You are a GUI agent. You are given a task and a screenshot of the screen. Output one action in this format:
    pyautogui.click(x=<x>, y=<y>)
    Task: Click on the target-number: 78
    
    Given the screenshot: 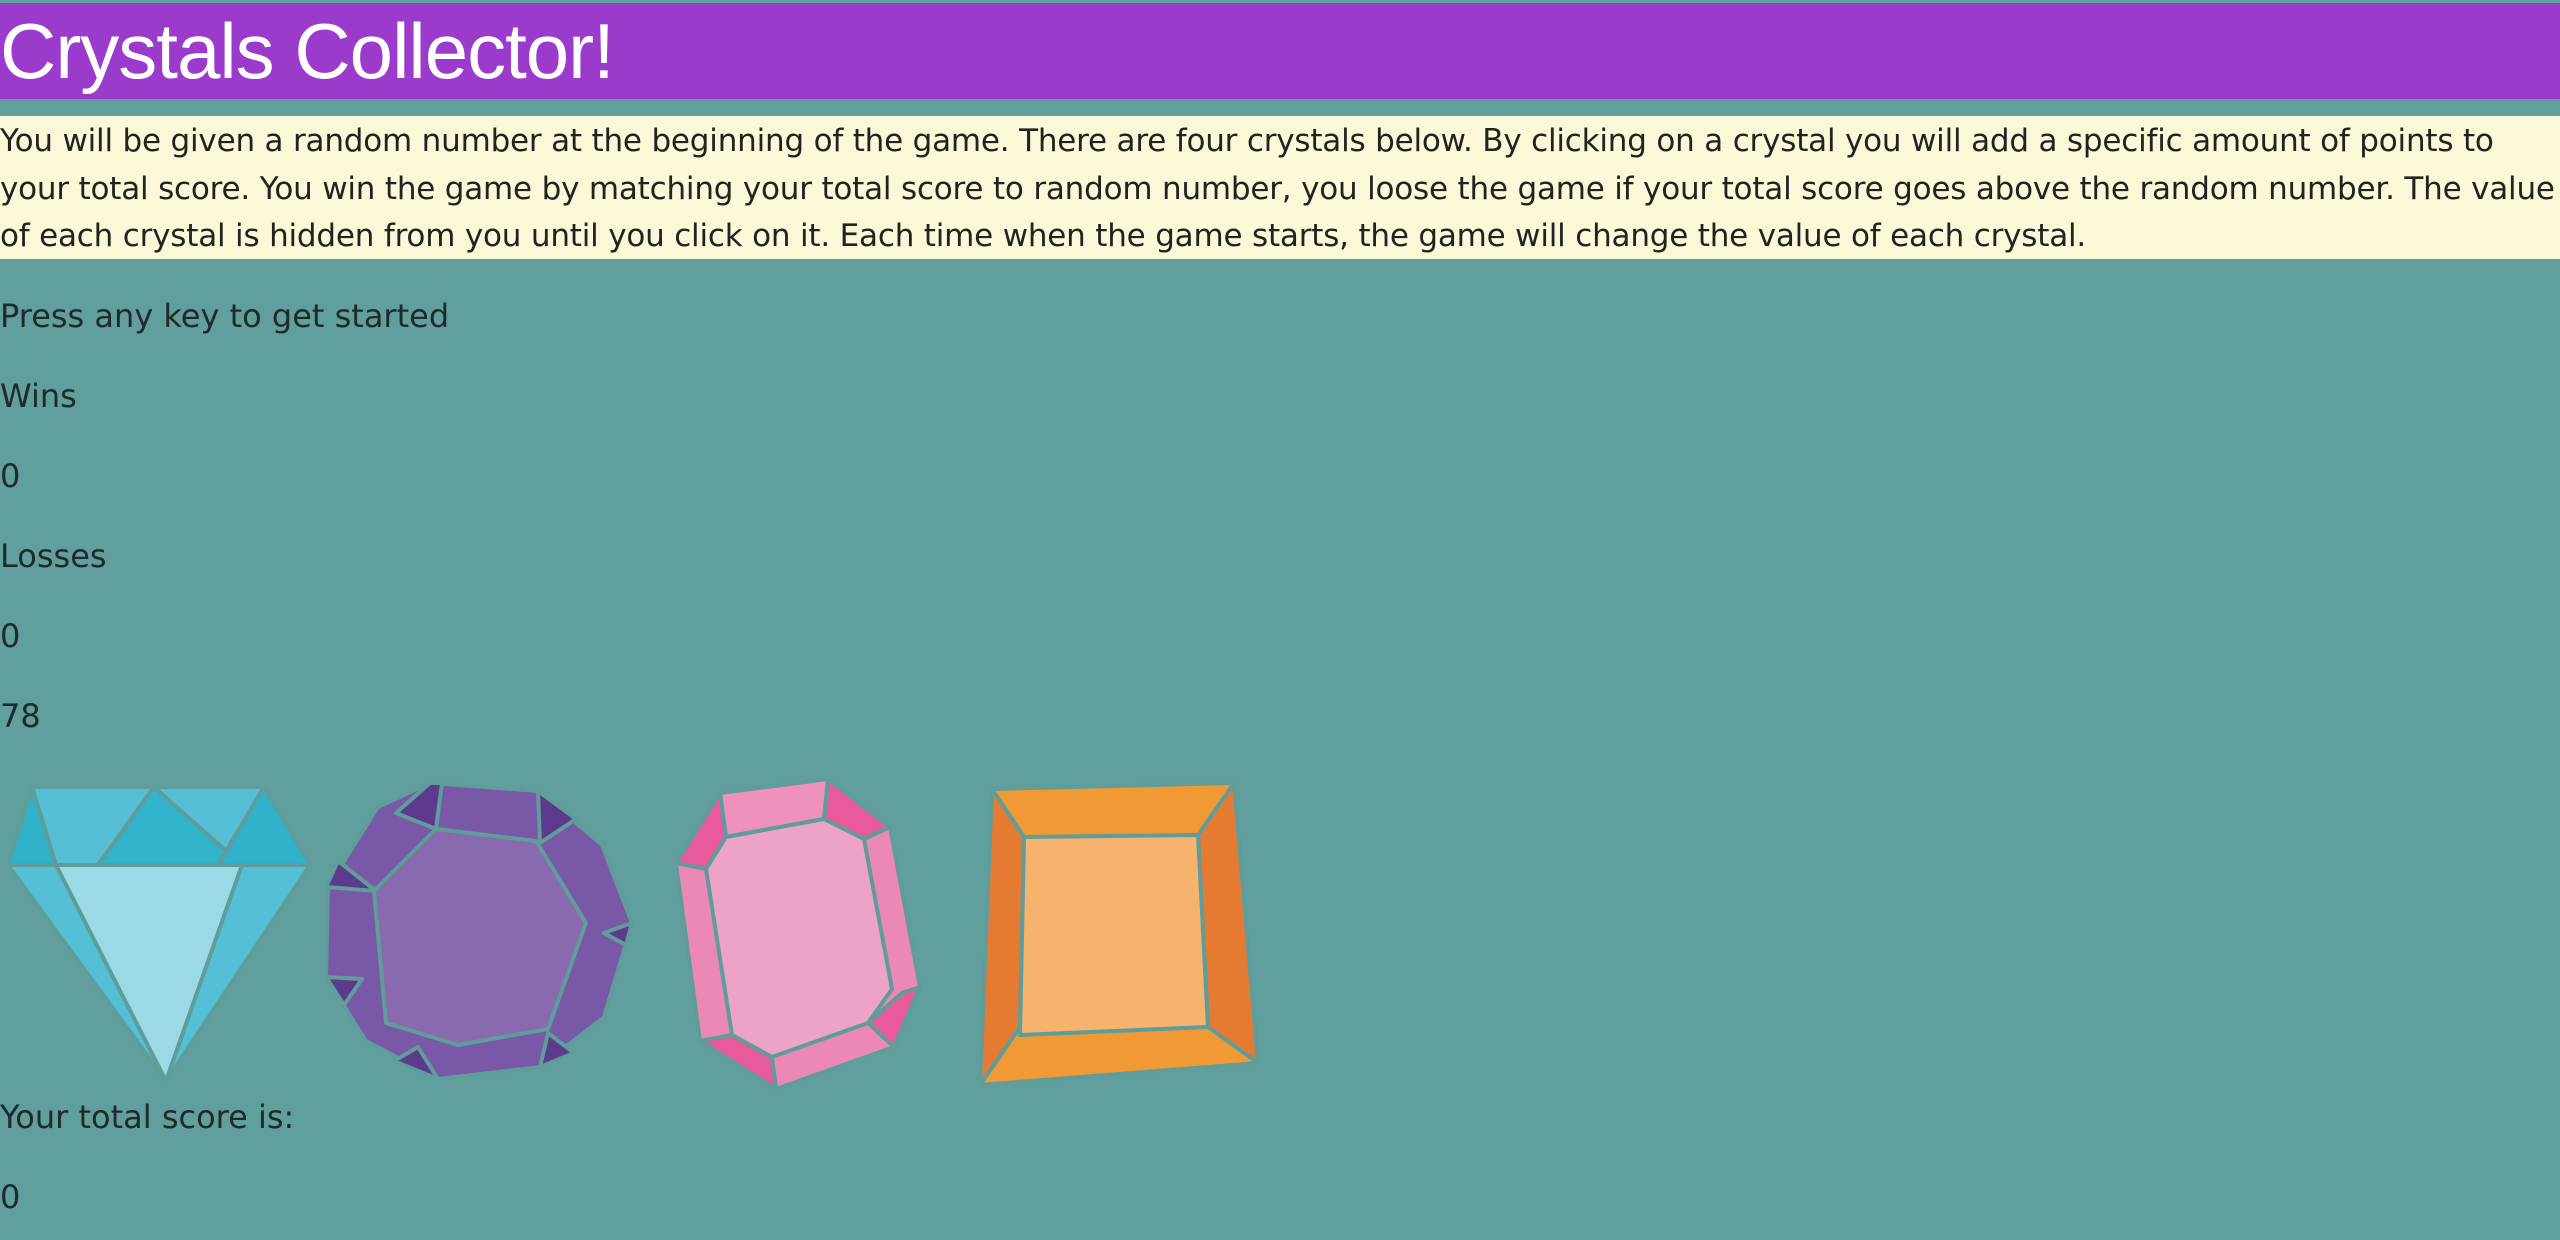 What is the action you would take?
    pyautogui.click(x=20, y=716)
    